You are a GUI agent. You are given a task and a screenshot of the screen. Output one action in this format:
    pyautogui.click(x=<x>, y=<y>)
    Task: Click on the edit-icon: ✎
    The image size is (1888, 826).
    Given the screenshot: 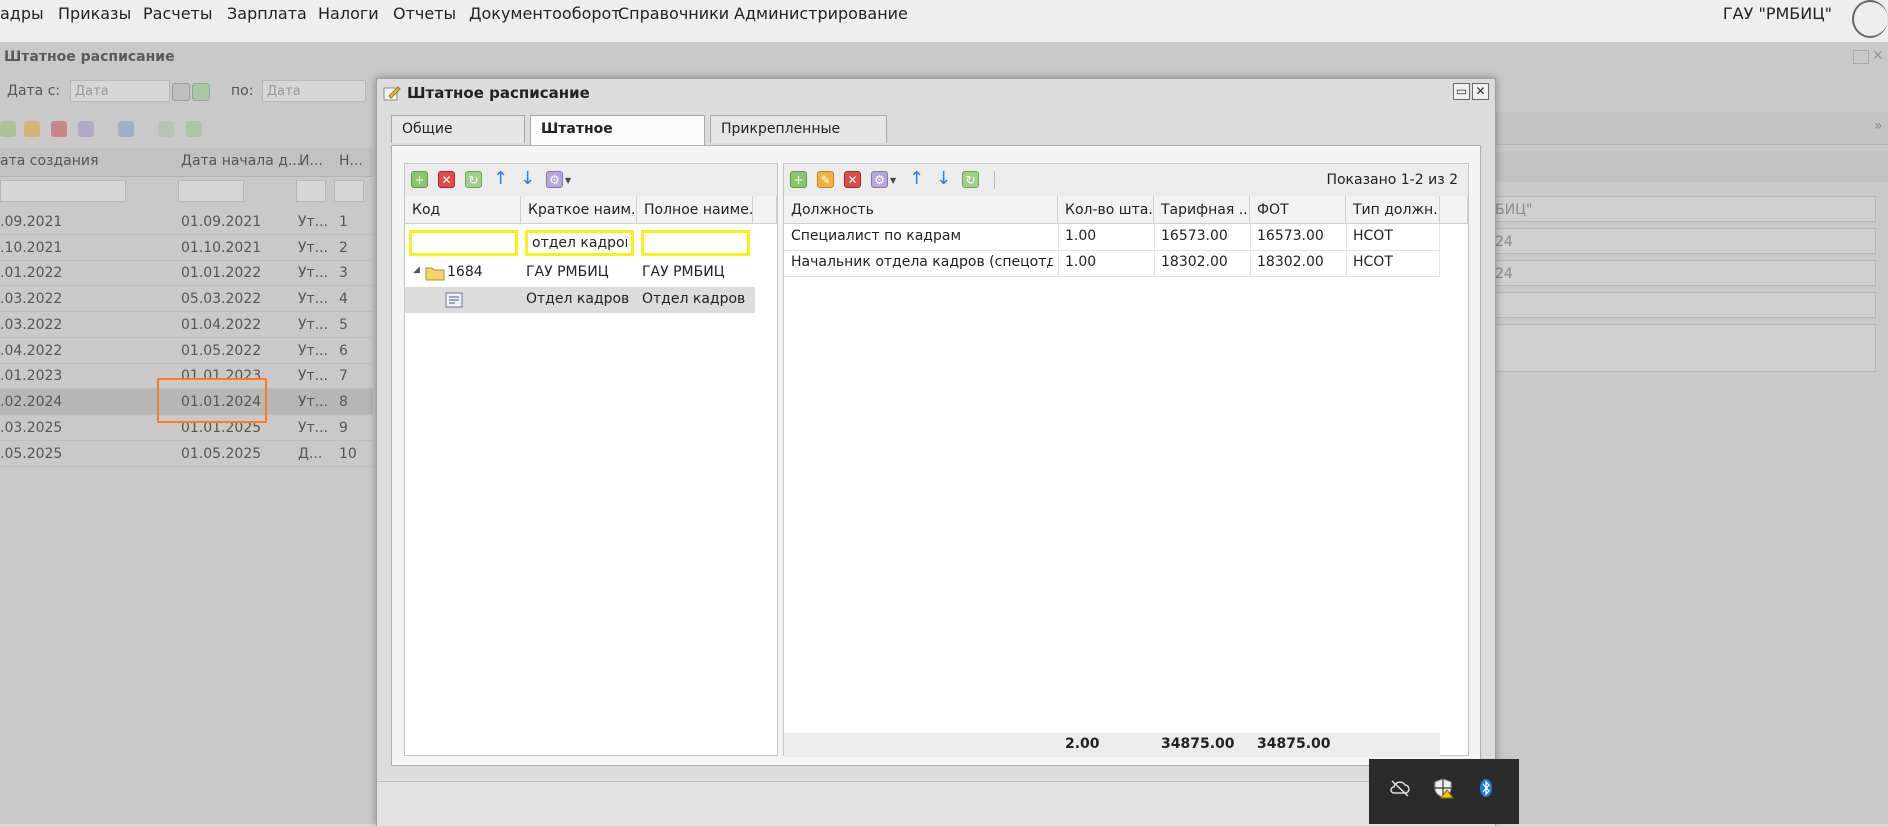 What is the action you would take?
    pyautogui.click(x=825, y=179)
    